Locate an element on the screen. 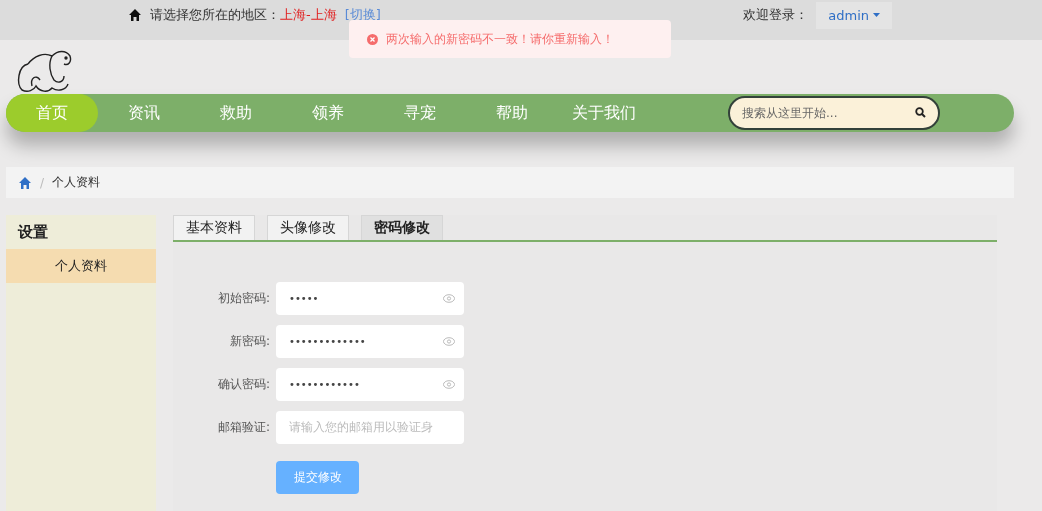 The image size is (1042, 511). field-label: 邮箱验证: is located at coordinates (243, 427).